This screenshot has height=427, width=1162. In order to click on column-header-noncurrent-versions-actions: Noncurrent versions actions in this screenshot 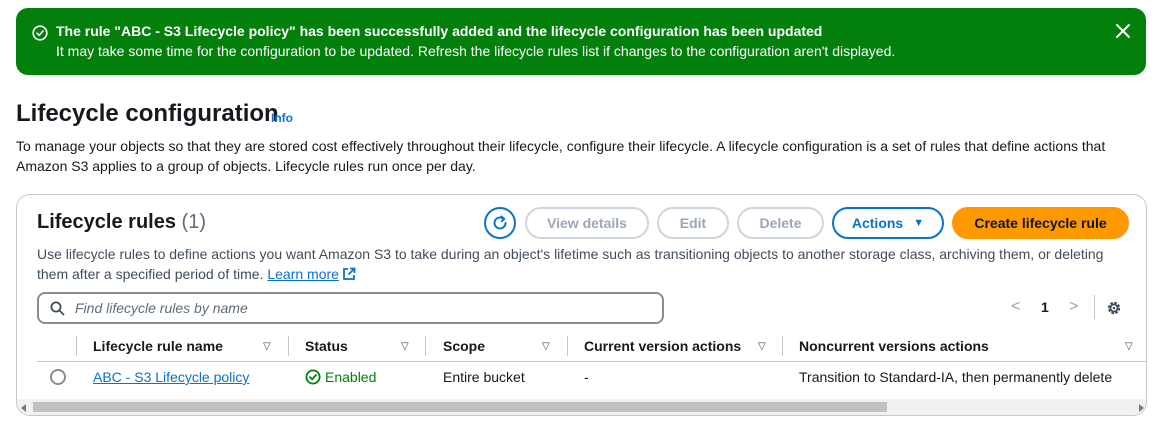, I will do `click(894, 346)`.